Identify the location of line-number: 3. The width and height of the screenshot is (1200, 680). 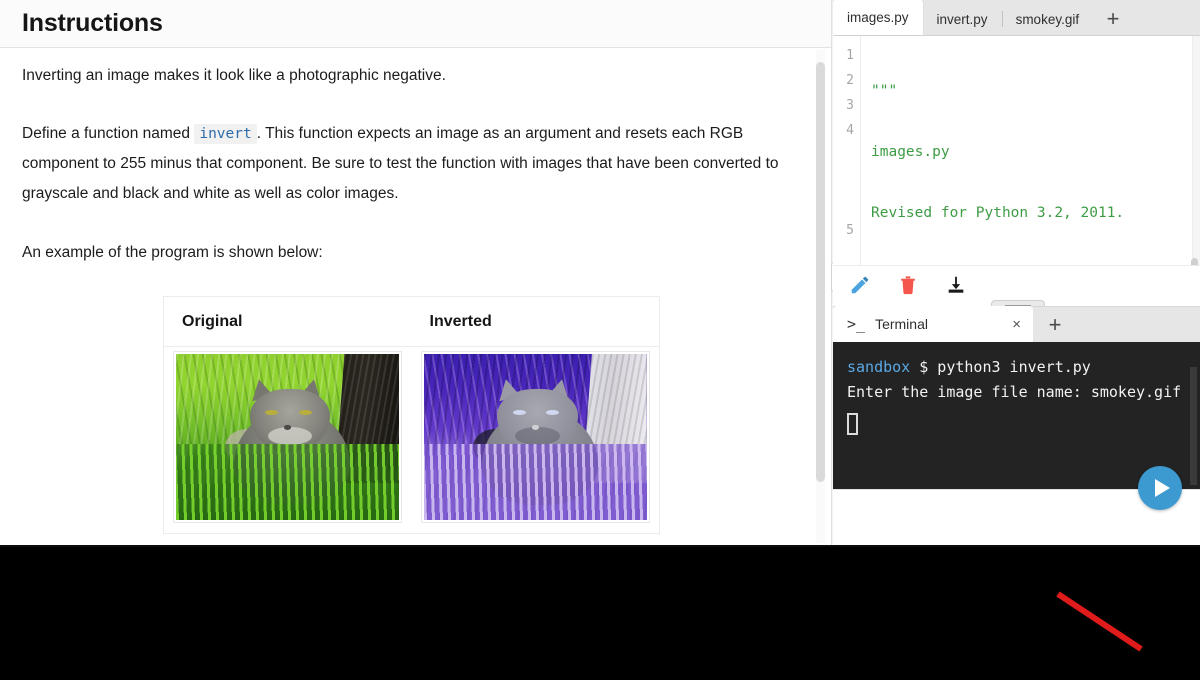
(850, 105).